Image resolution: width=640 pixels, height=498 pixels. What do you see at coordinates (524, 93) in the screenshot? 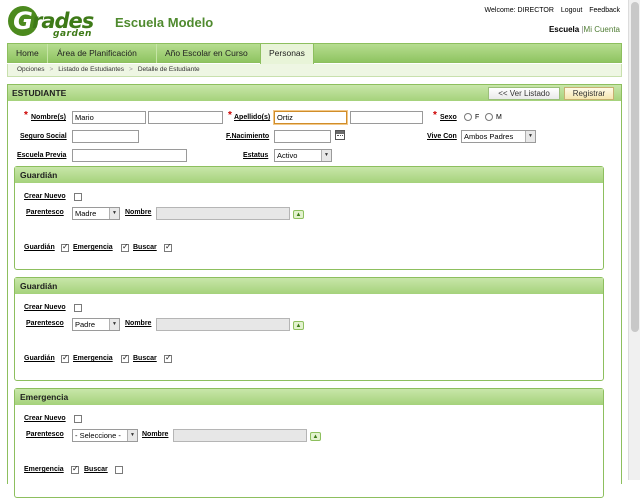
I see `back-to-list-button: << Ver Listado` at bounding box center [524, 93].